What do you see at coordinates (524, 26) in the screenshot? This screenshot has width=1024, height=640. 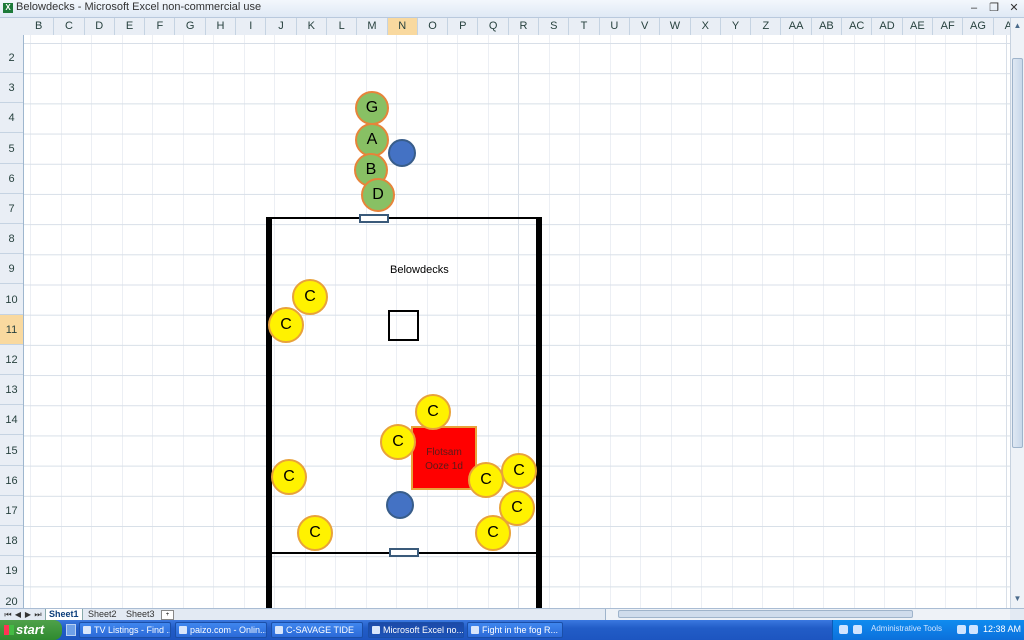 I see `column-header: R` at bounding box center [524, 26].